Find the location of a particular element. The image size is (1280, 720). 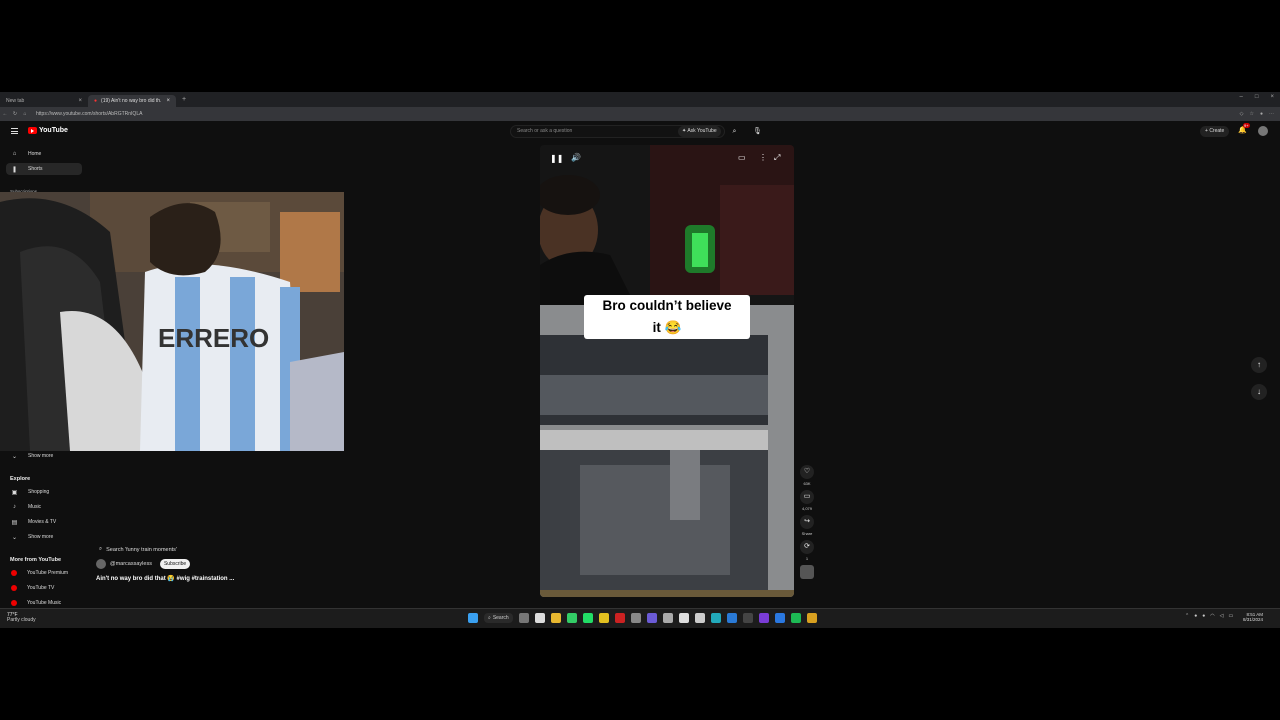

back-icon: ← is located at coordinates (5, 114).